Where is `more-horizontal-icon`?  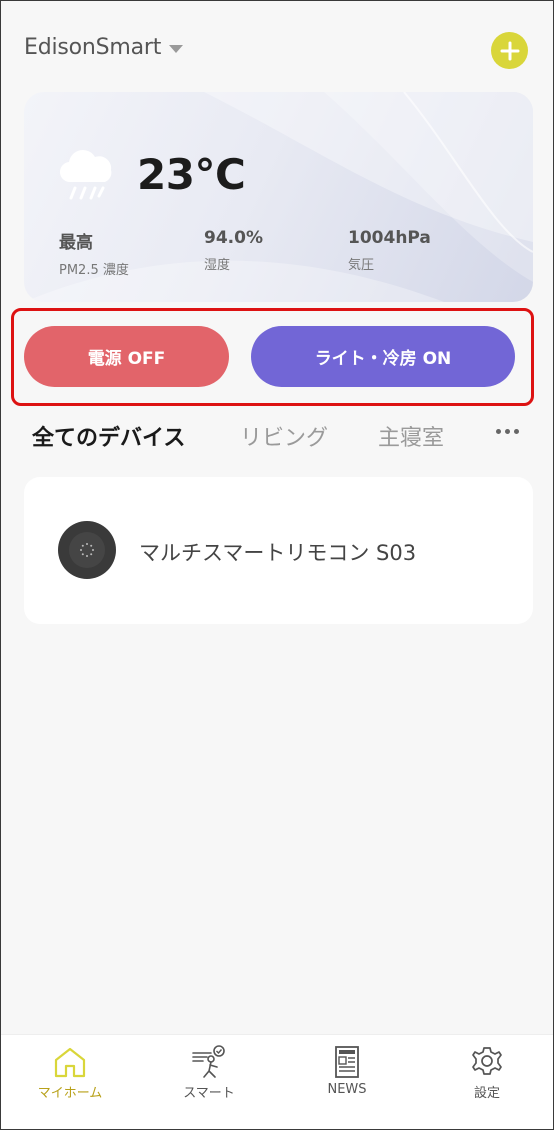 more-horizontal-icon is located at coordinates (507, 431).